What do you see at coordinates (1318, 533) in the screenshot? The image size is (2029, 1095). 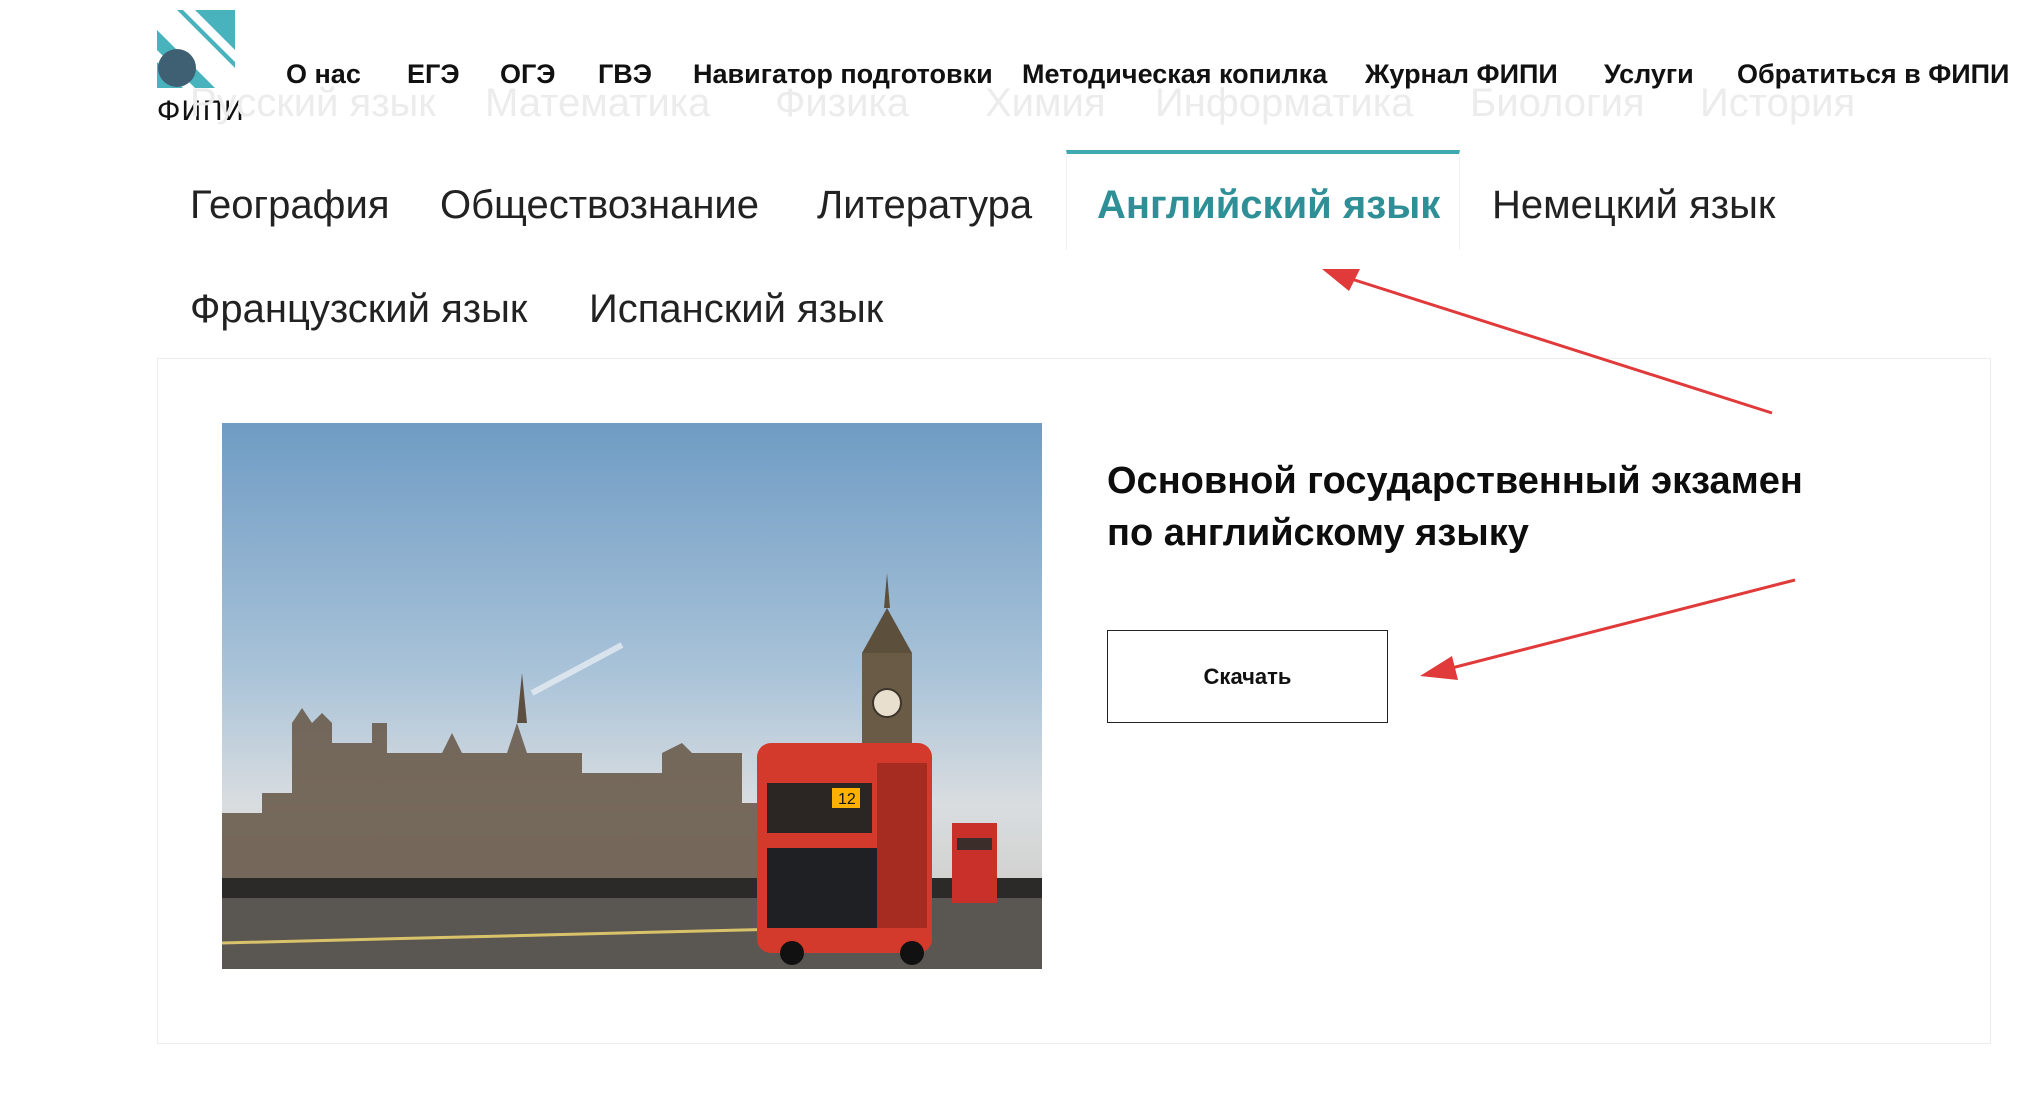 I see `exam-title-line-2: по английскому языку` at bounding box center [1318, 533].